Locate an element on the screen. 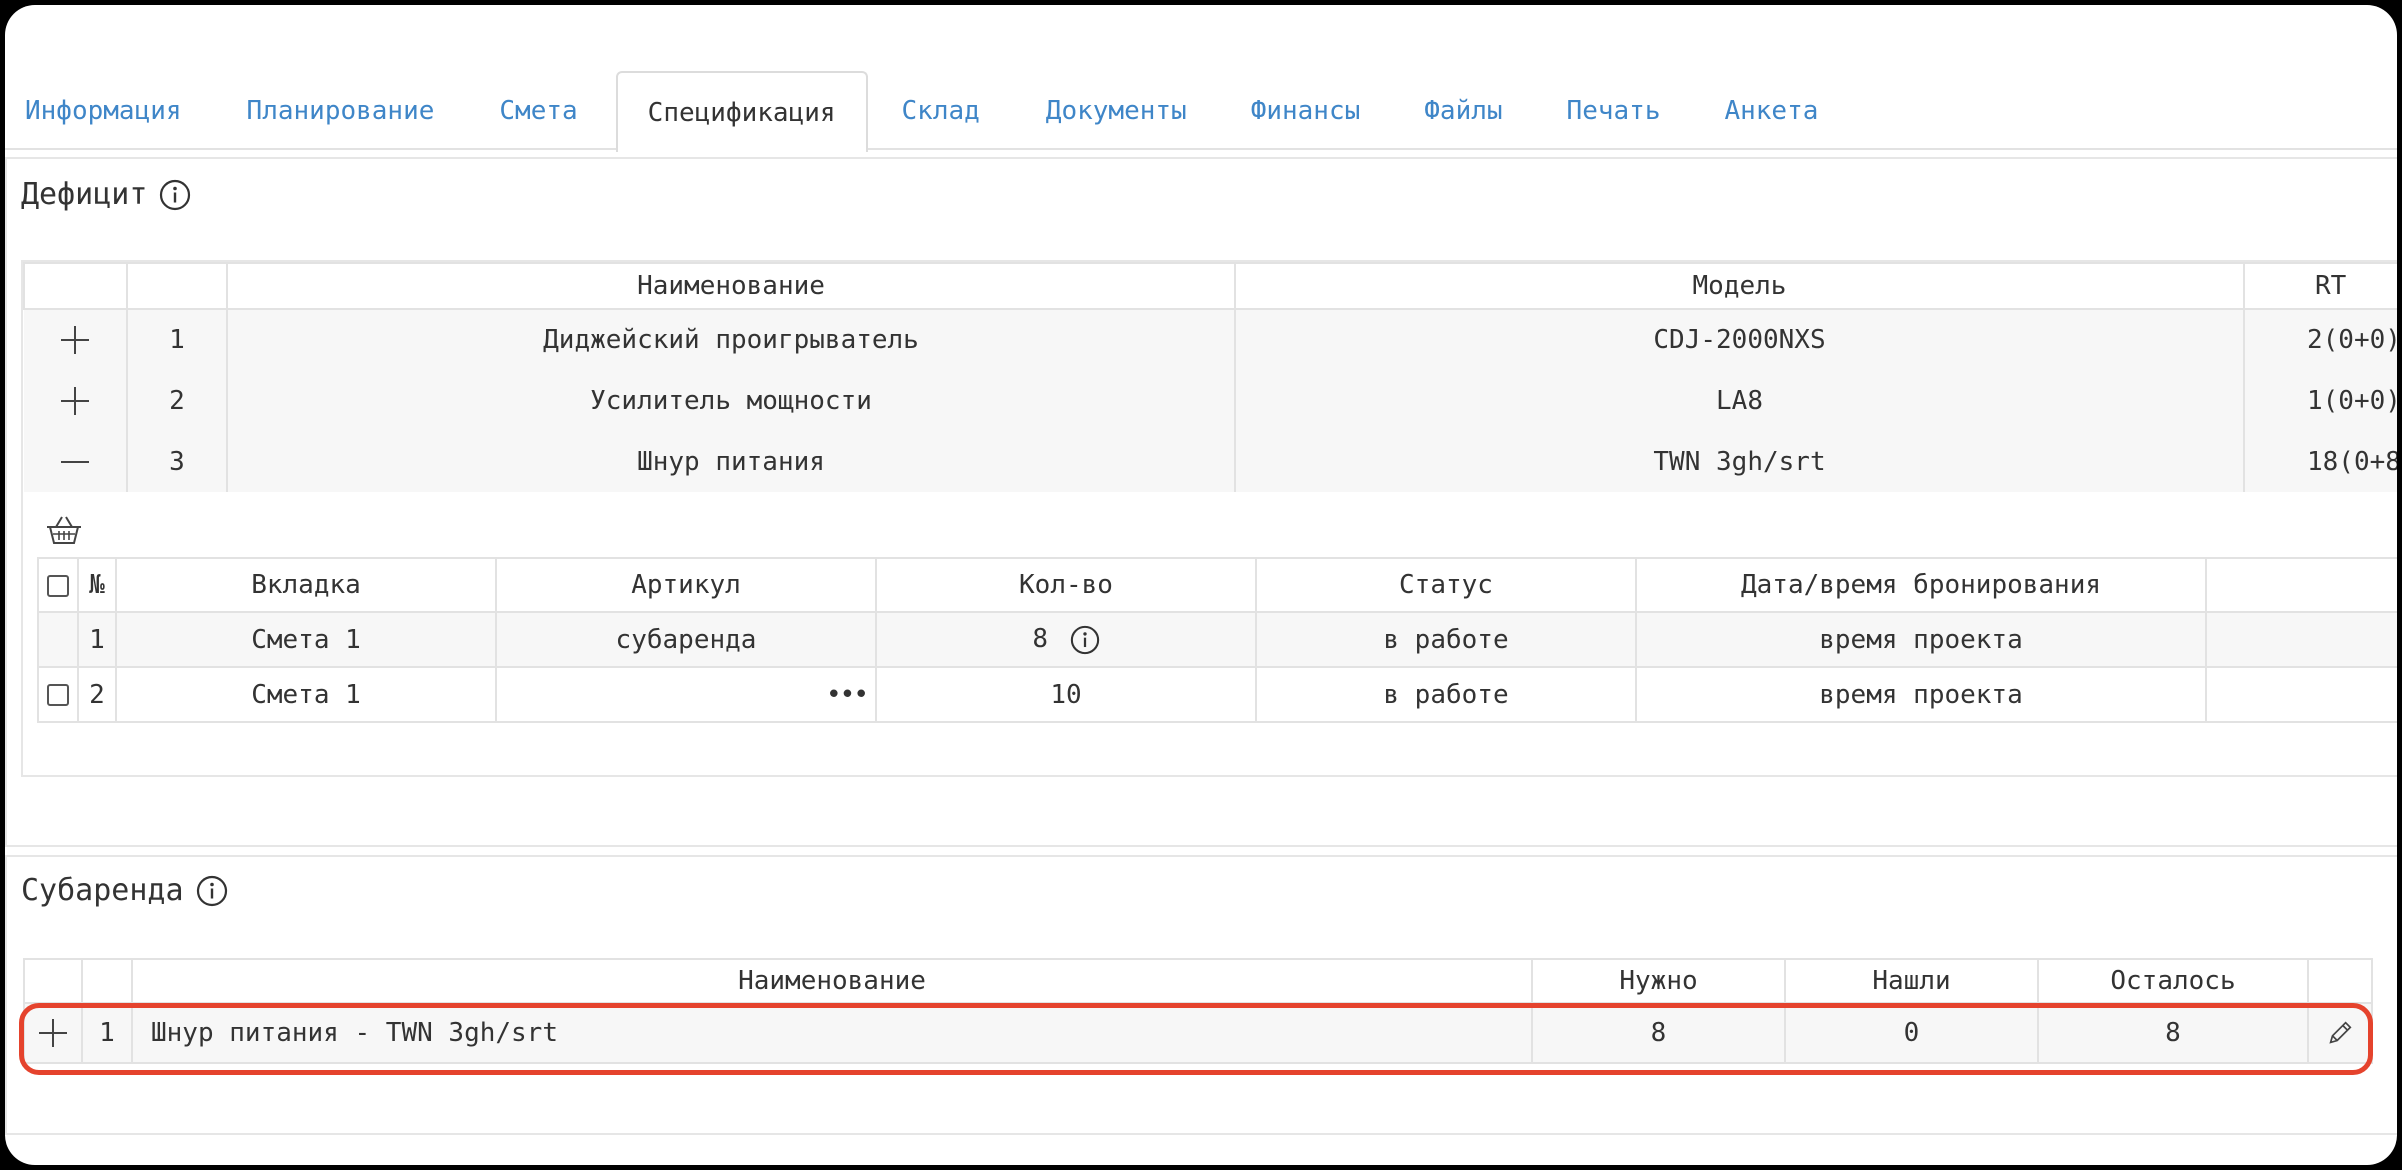 This screenshot has height=1170, width=2402. deficit-title: Дефицит is located at coordinates (106, 194).